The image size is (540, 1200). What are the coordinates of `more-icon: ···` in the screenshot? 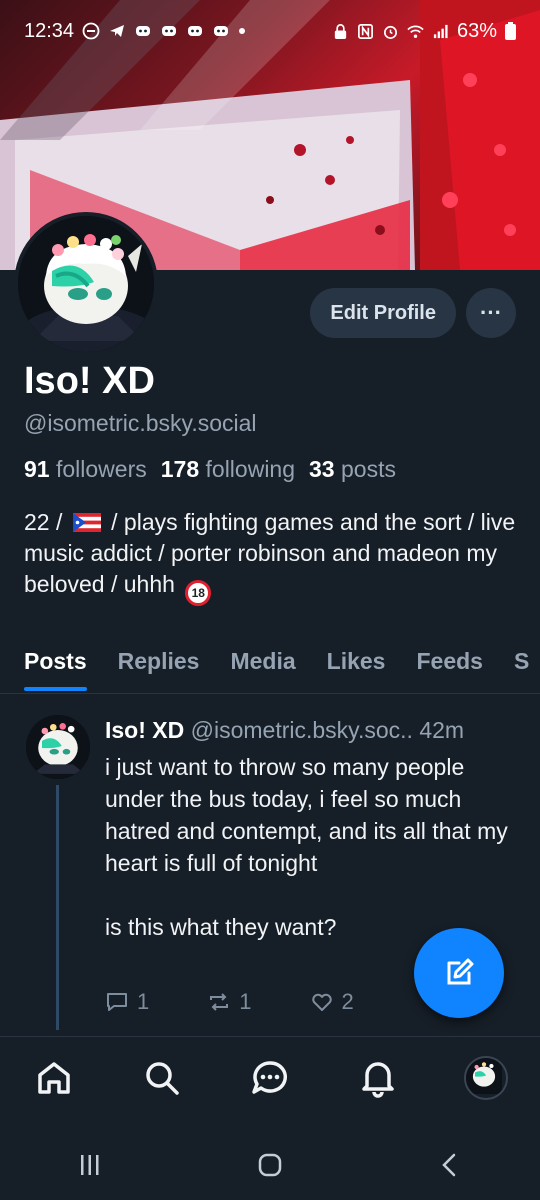 It's located at (491, 312).